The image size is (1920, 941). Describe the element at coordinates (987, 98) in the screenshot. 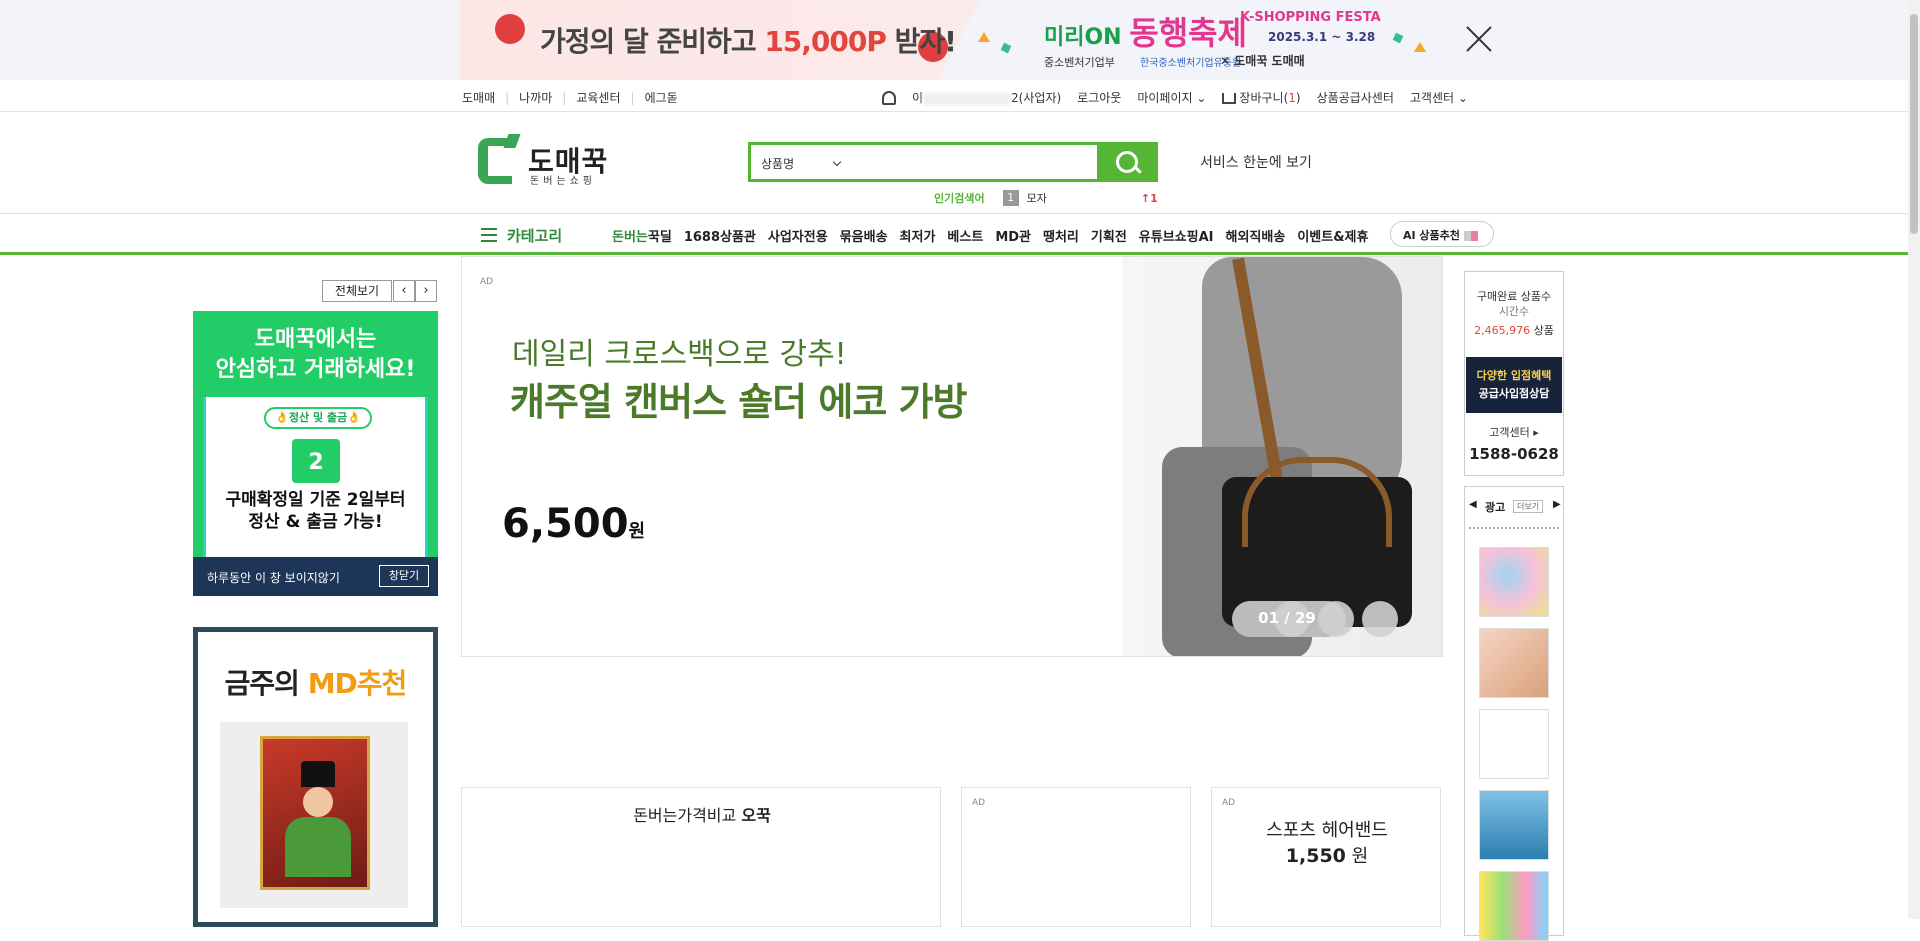

I see `user-name: 이 2(사업자)` at that location.